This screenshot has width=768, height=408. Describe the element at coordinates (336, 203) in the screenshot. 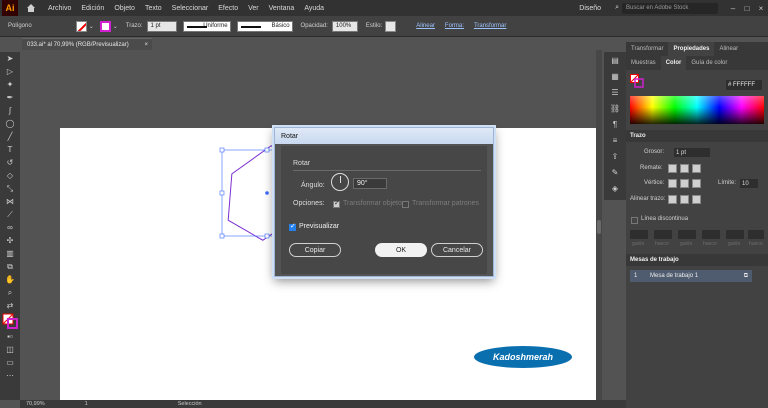

I see `transform-objects-checkbox` at that location.